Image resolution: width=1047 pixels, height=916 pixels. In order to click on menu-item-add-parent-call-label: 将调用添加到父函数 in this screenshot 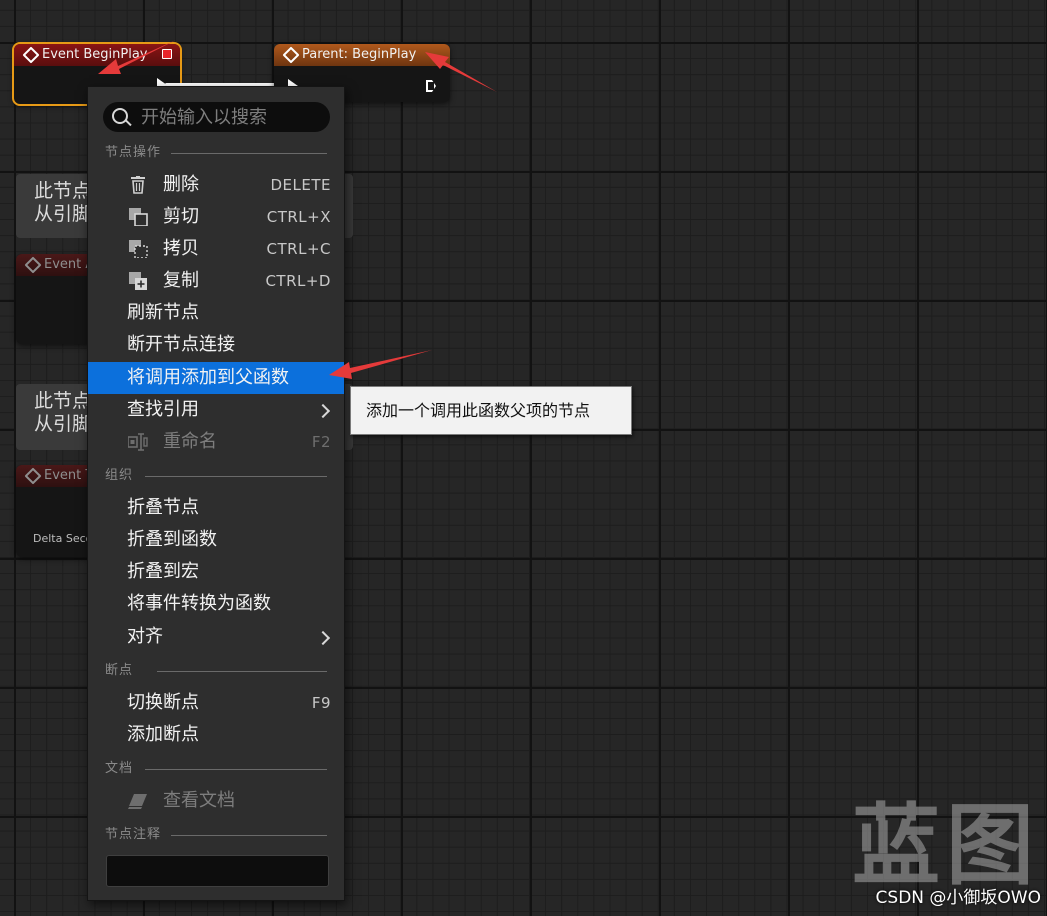, I will do `click(208, 377)`.